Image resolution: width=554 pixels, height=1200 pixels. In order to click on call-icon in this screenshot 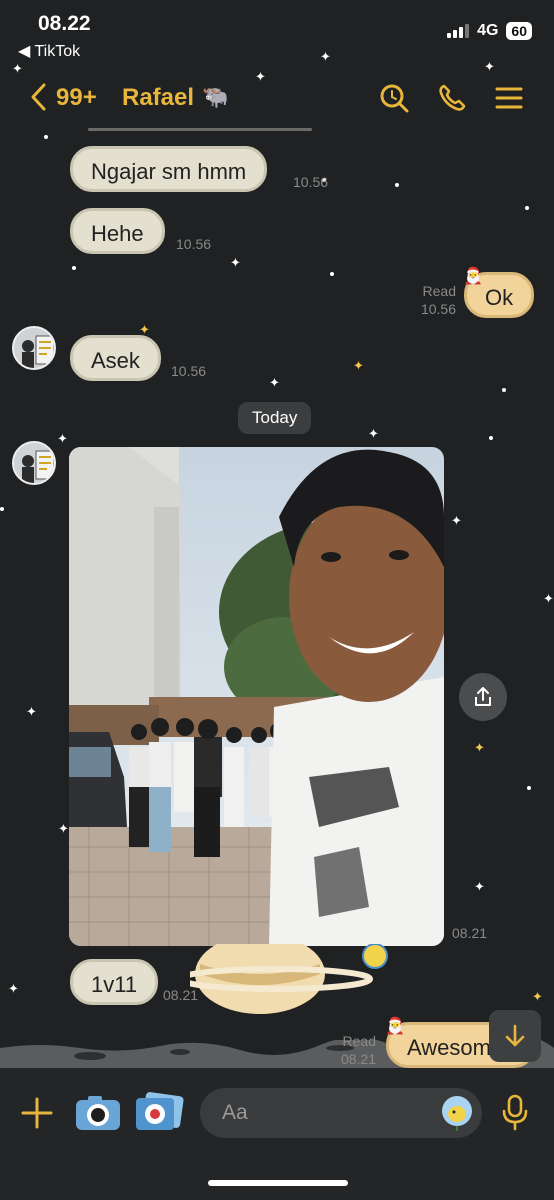, I will do `click(452, 98)`.